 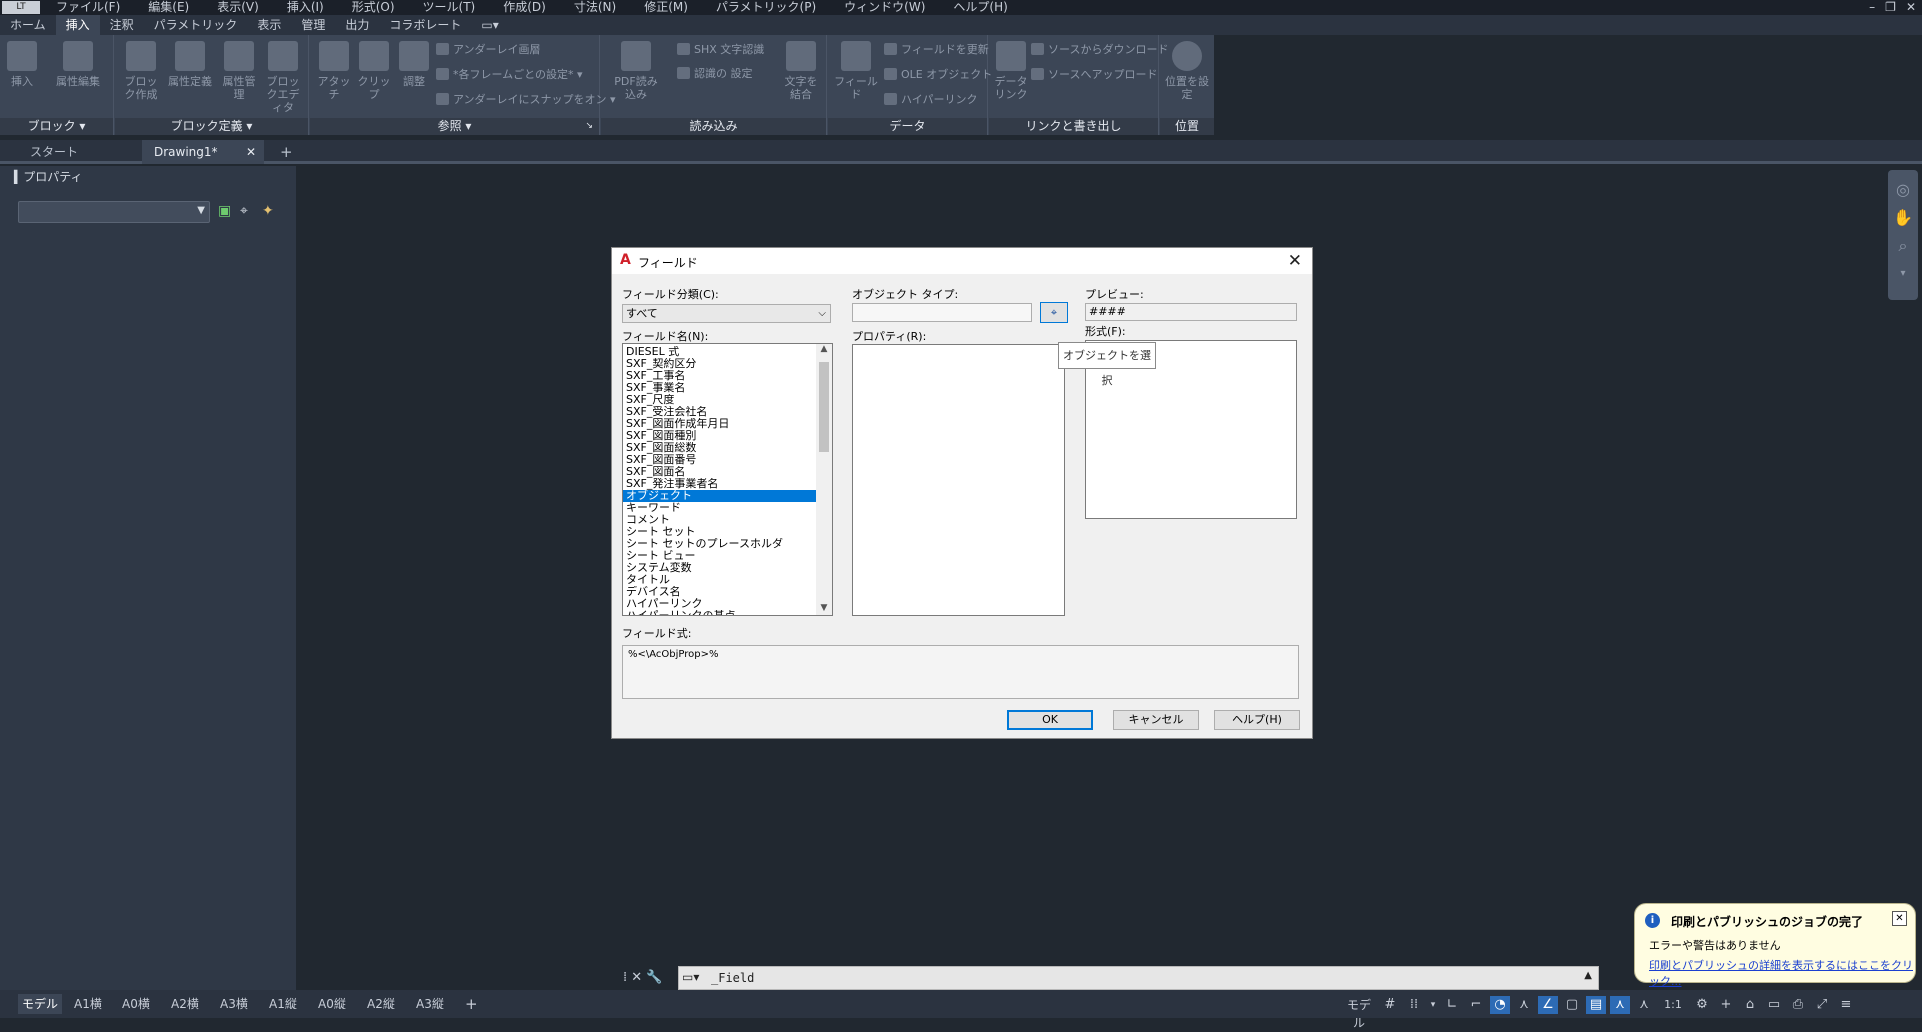 I want to click on list-item: ハイパーリンクの基点, so click(x=719, y=612).